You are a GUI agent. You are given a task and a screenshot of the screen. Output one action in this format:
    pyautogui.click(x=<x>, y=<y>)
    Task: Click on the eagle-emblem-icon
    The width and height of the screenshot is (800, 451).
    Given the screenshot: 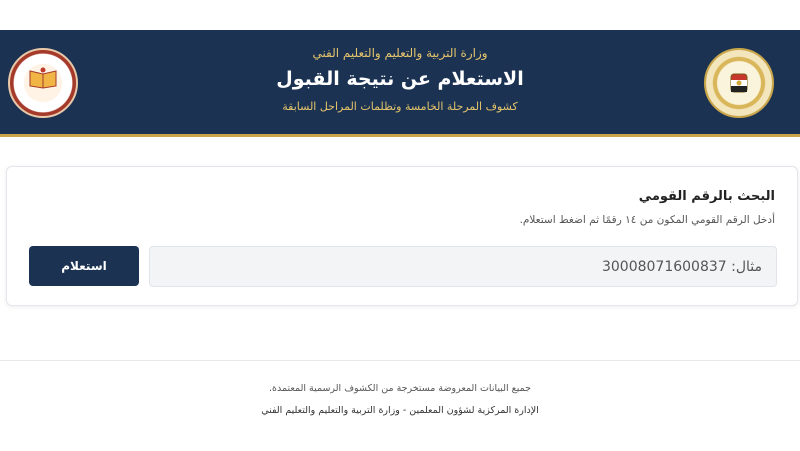 What is the action you would take?
    pyautogui.click(x=739, y=83)
    